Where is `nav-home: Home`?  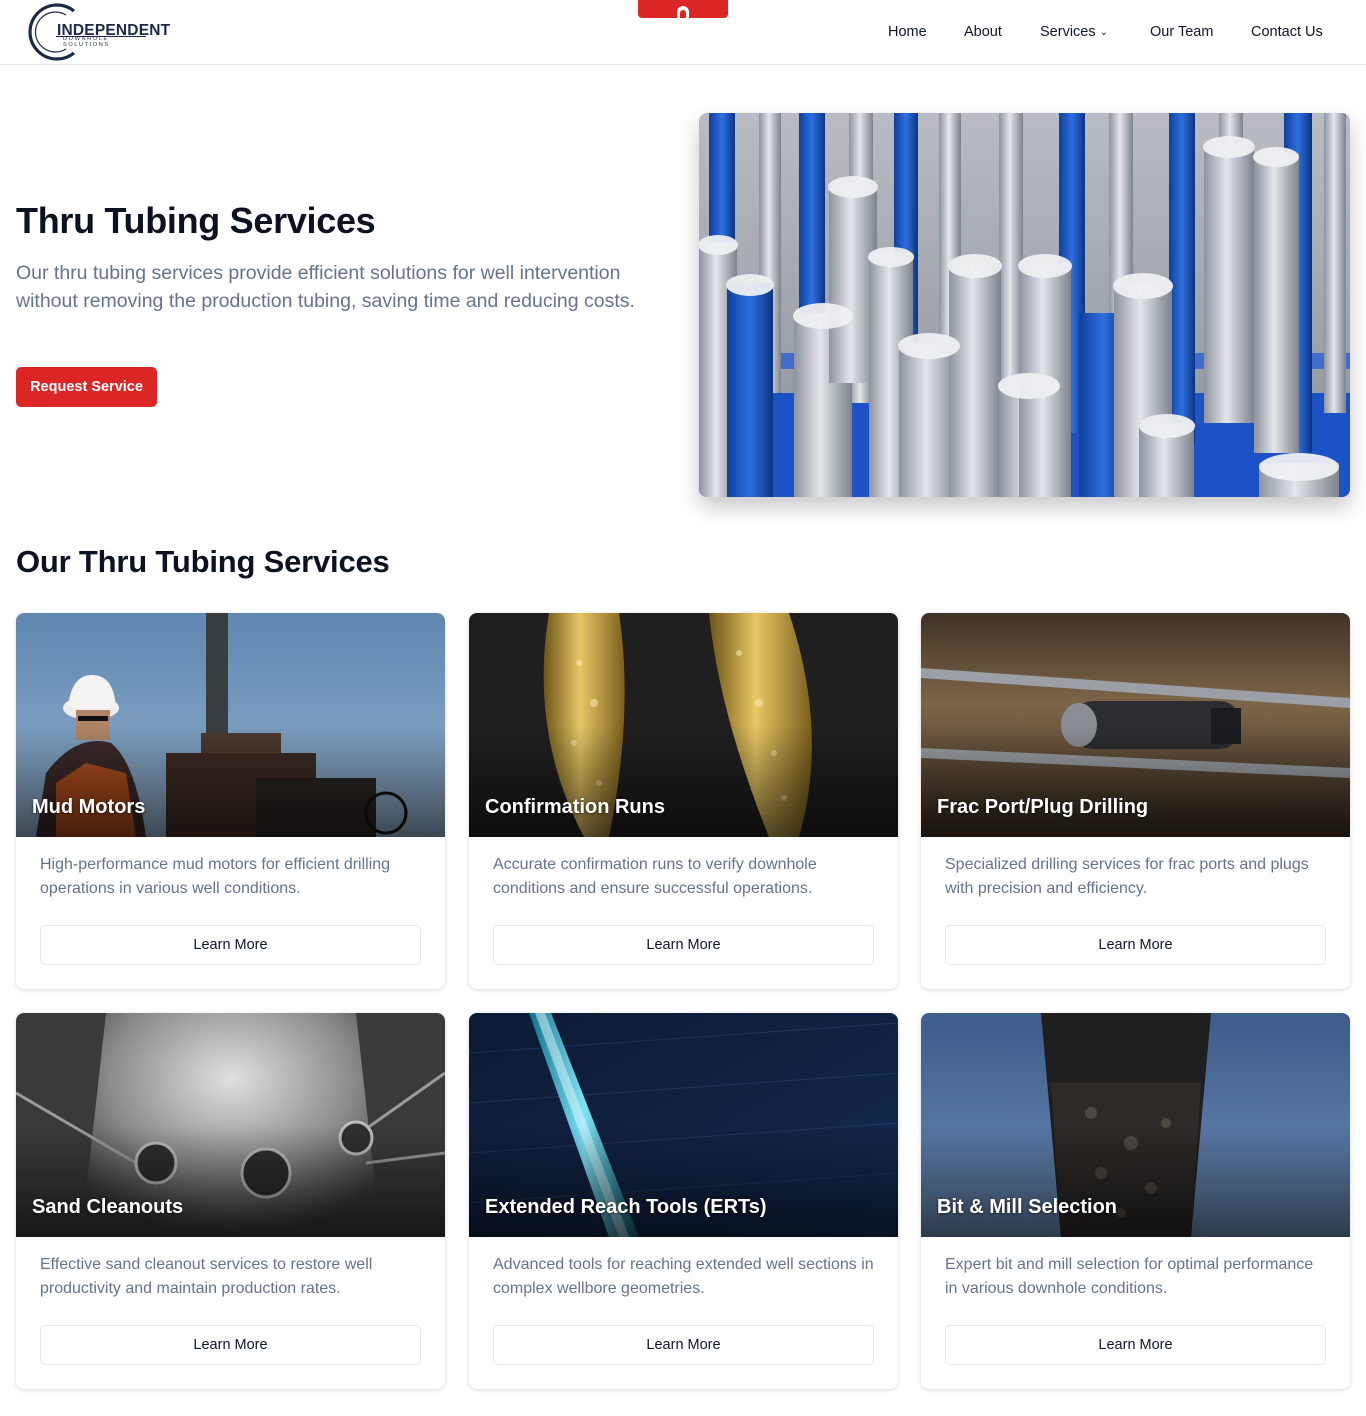
nav-home: Home is located at coordinates (907, 33).